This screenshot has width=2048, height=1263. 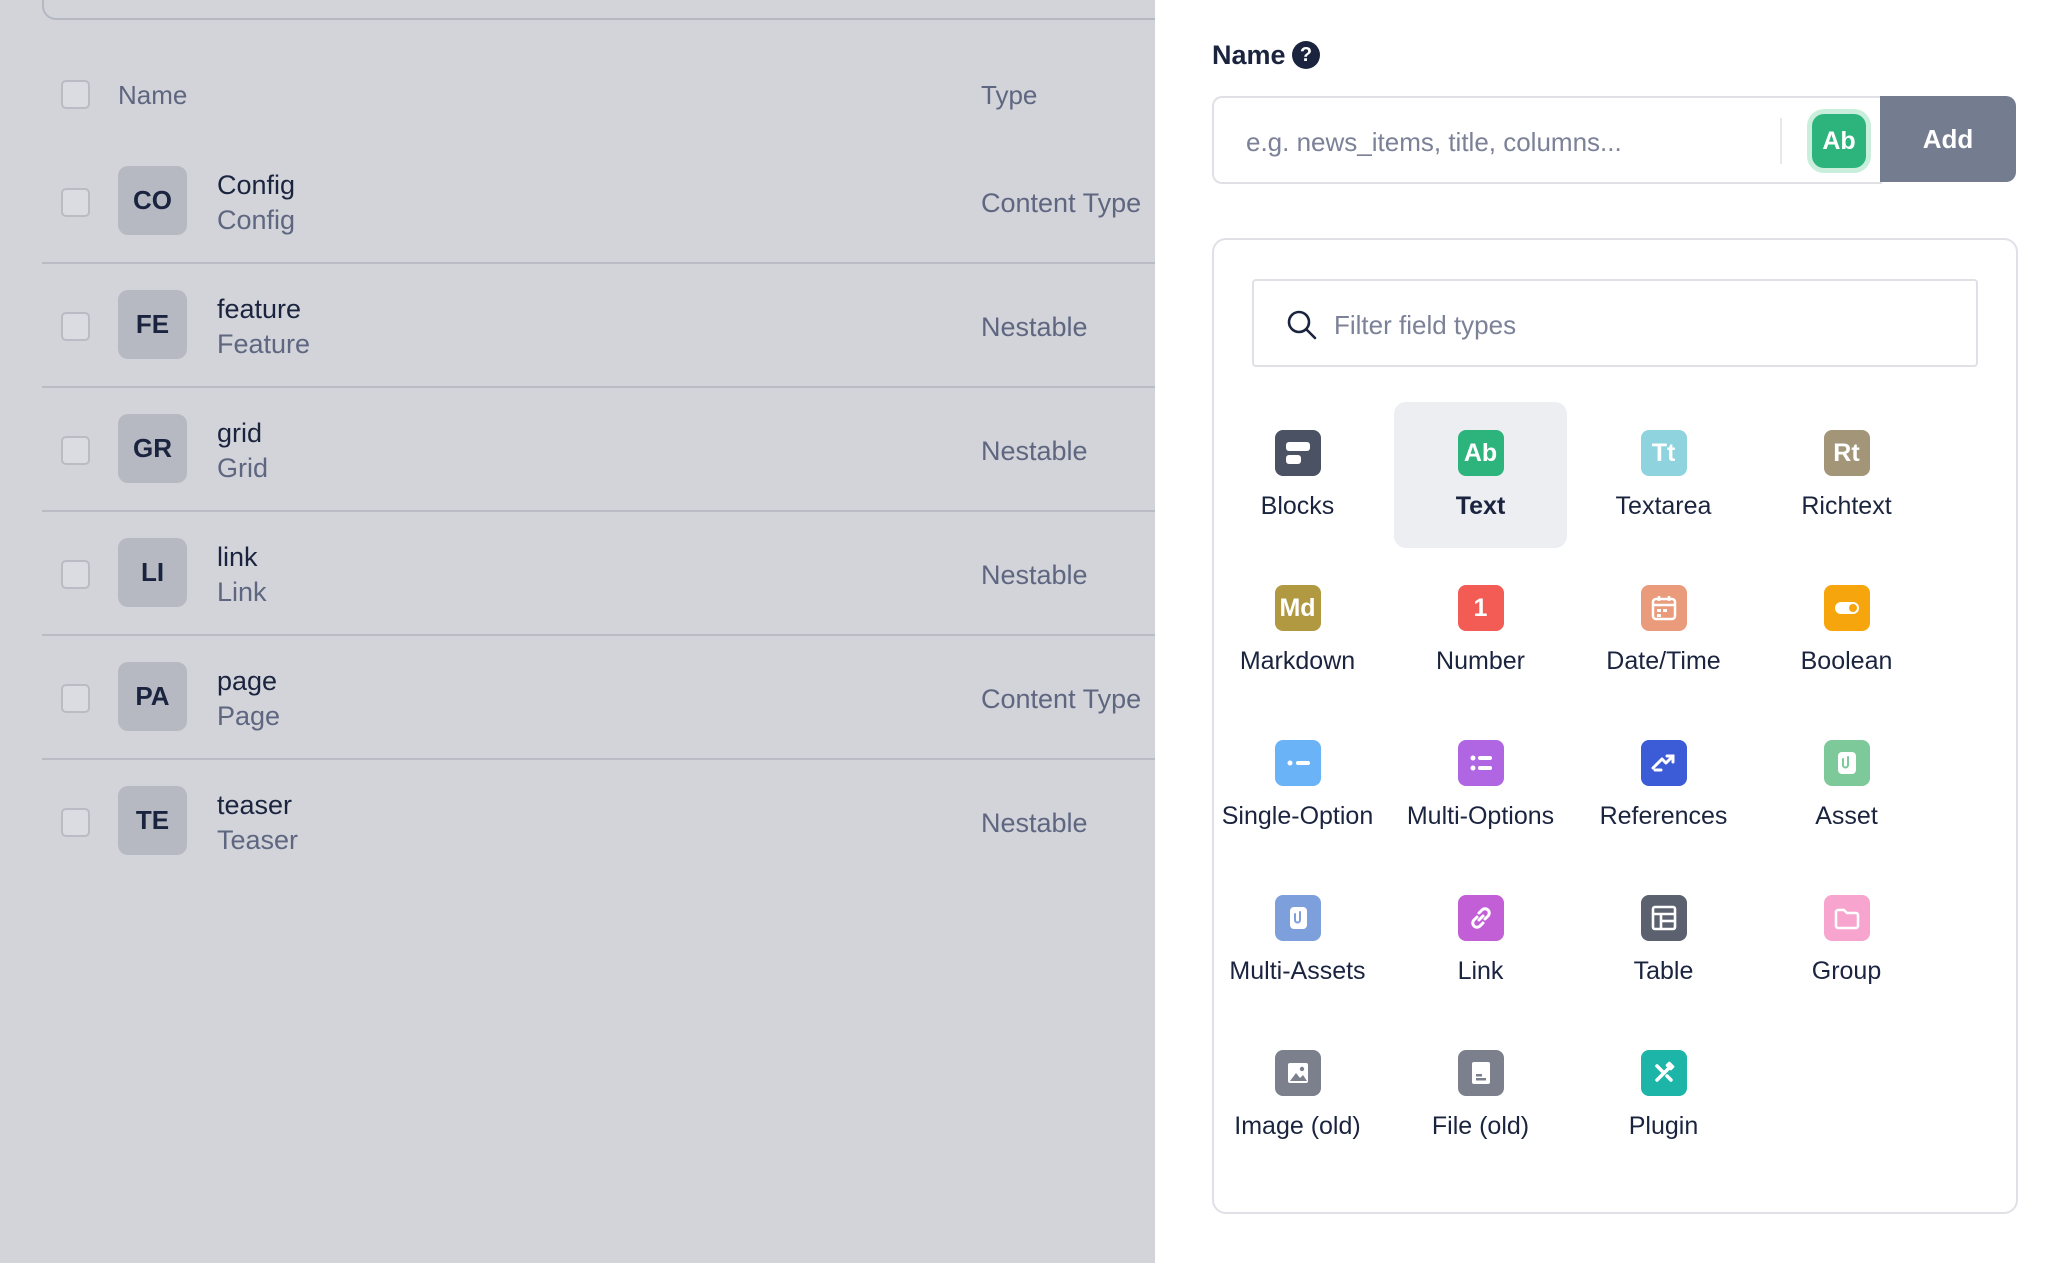 What do you see at coordinates (256, 220) in the screenshot?
I see `row-subtitle: Config` at bounding box center [256, 220].